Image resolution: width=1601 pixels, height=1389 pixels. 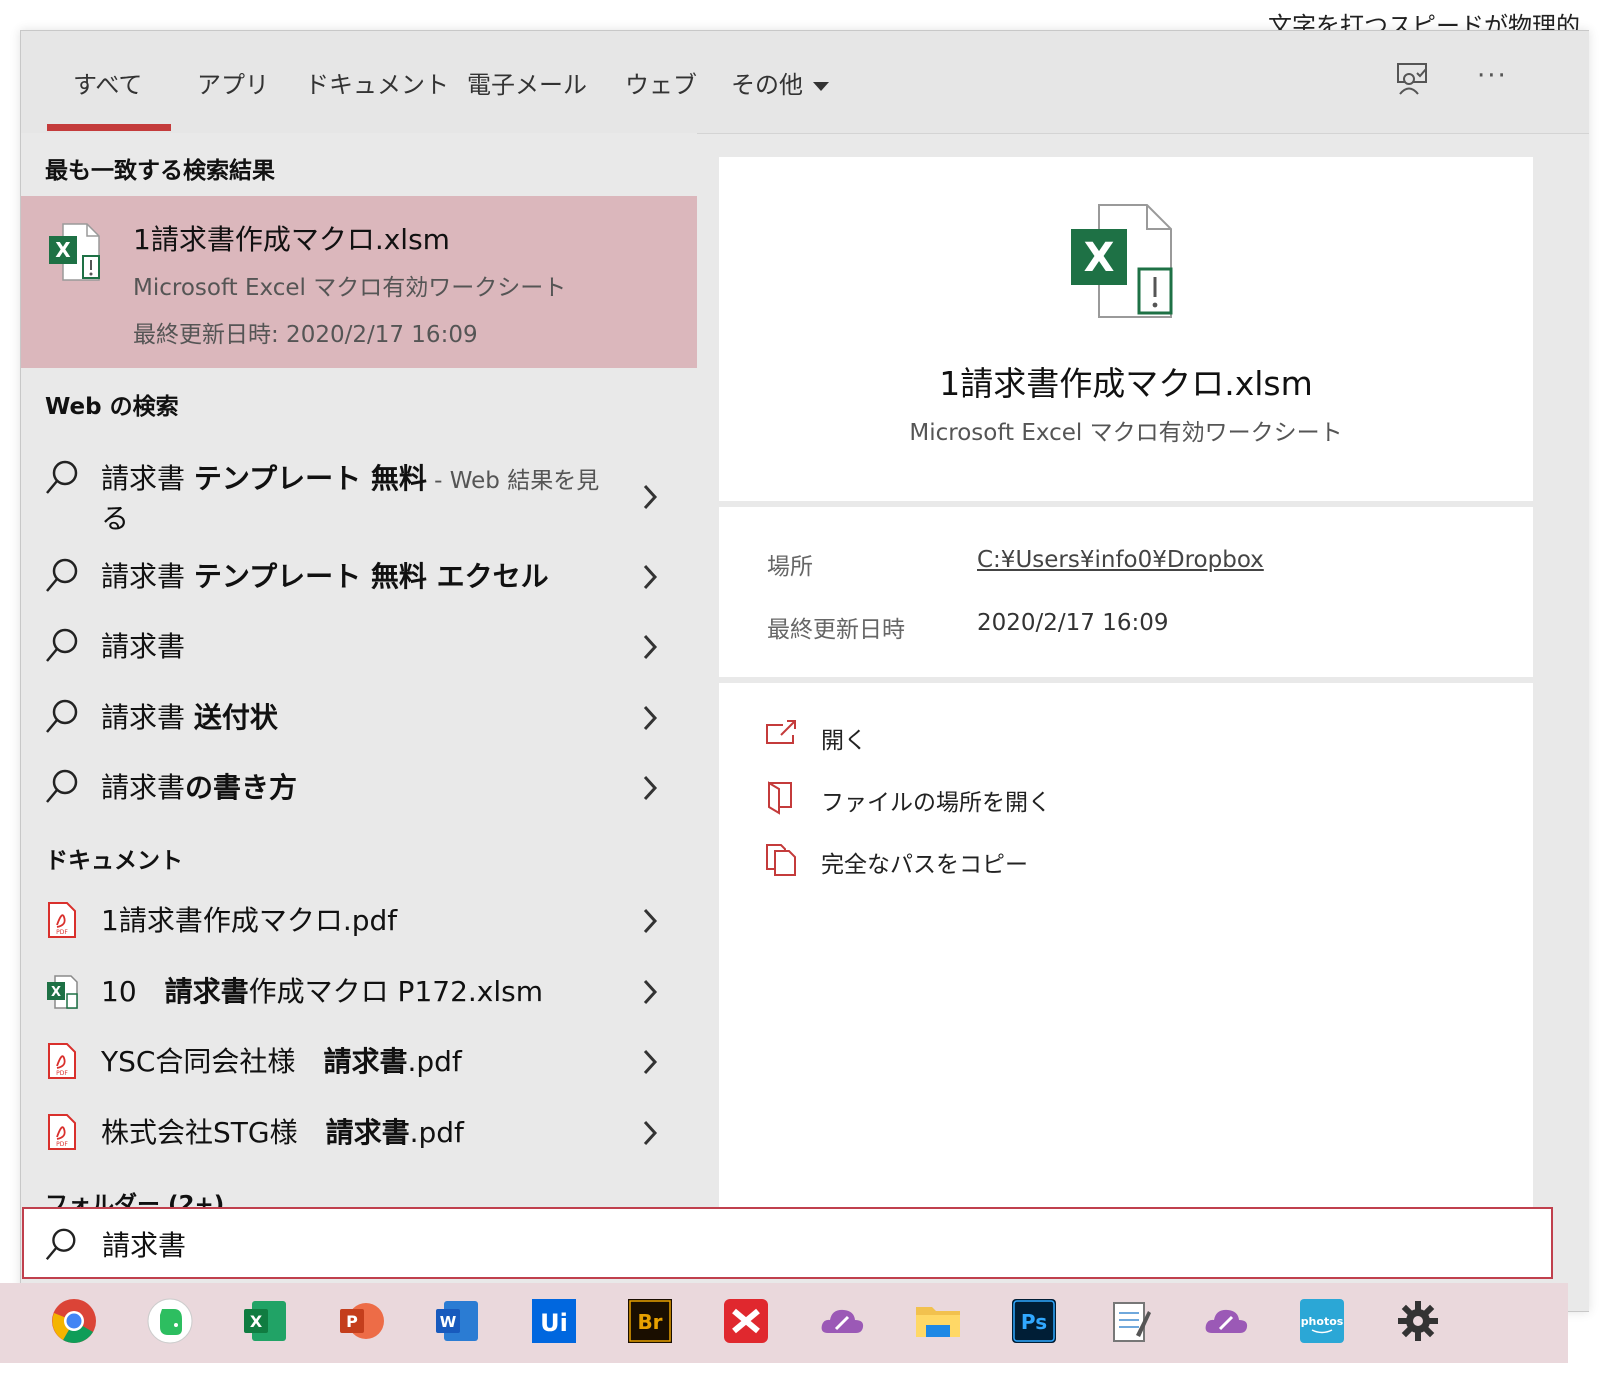 I want to click on web-result-item: 請求書 テンプレート 無料 - Web 結果を見 る, so click(x=359, y=495).